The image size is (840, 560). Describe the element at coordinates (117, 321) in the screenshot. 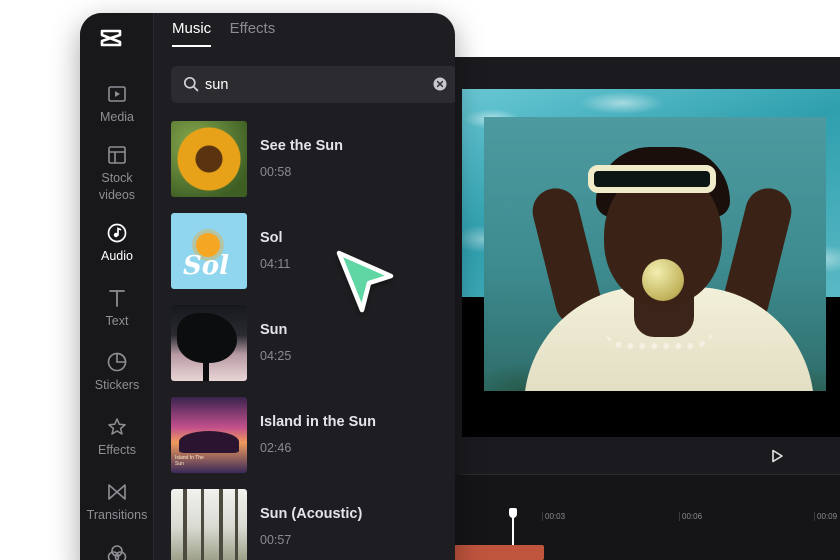

I see `sidebar-item-label: Text` at that location.